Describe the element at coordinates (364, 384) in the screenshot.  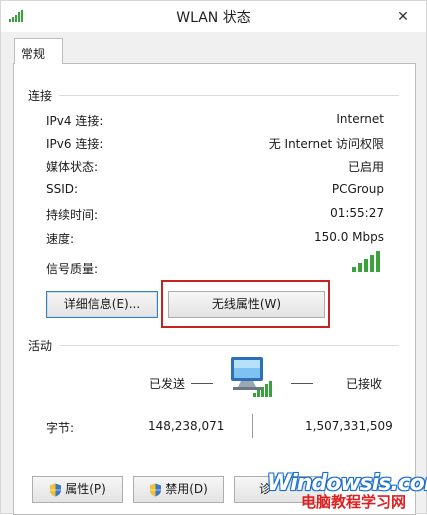
I see `received-label: 已接收` at that location.